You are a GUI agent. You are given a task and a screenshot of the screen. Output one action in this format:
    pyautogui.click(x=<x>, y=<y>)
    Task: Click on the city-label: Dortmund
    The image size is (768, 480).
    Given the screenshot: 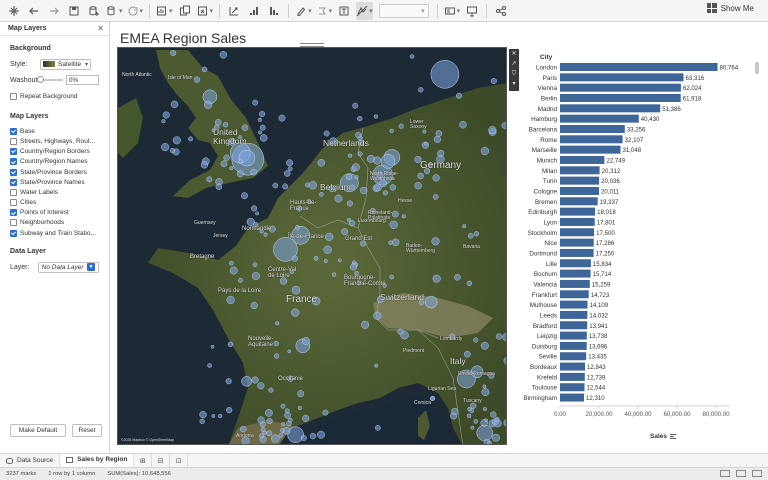 What is the action you would take?
    pyautogui.click(x=543, y=253)
    